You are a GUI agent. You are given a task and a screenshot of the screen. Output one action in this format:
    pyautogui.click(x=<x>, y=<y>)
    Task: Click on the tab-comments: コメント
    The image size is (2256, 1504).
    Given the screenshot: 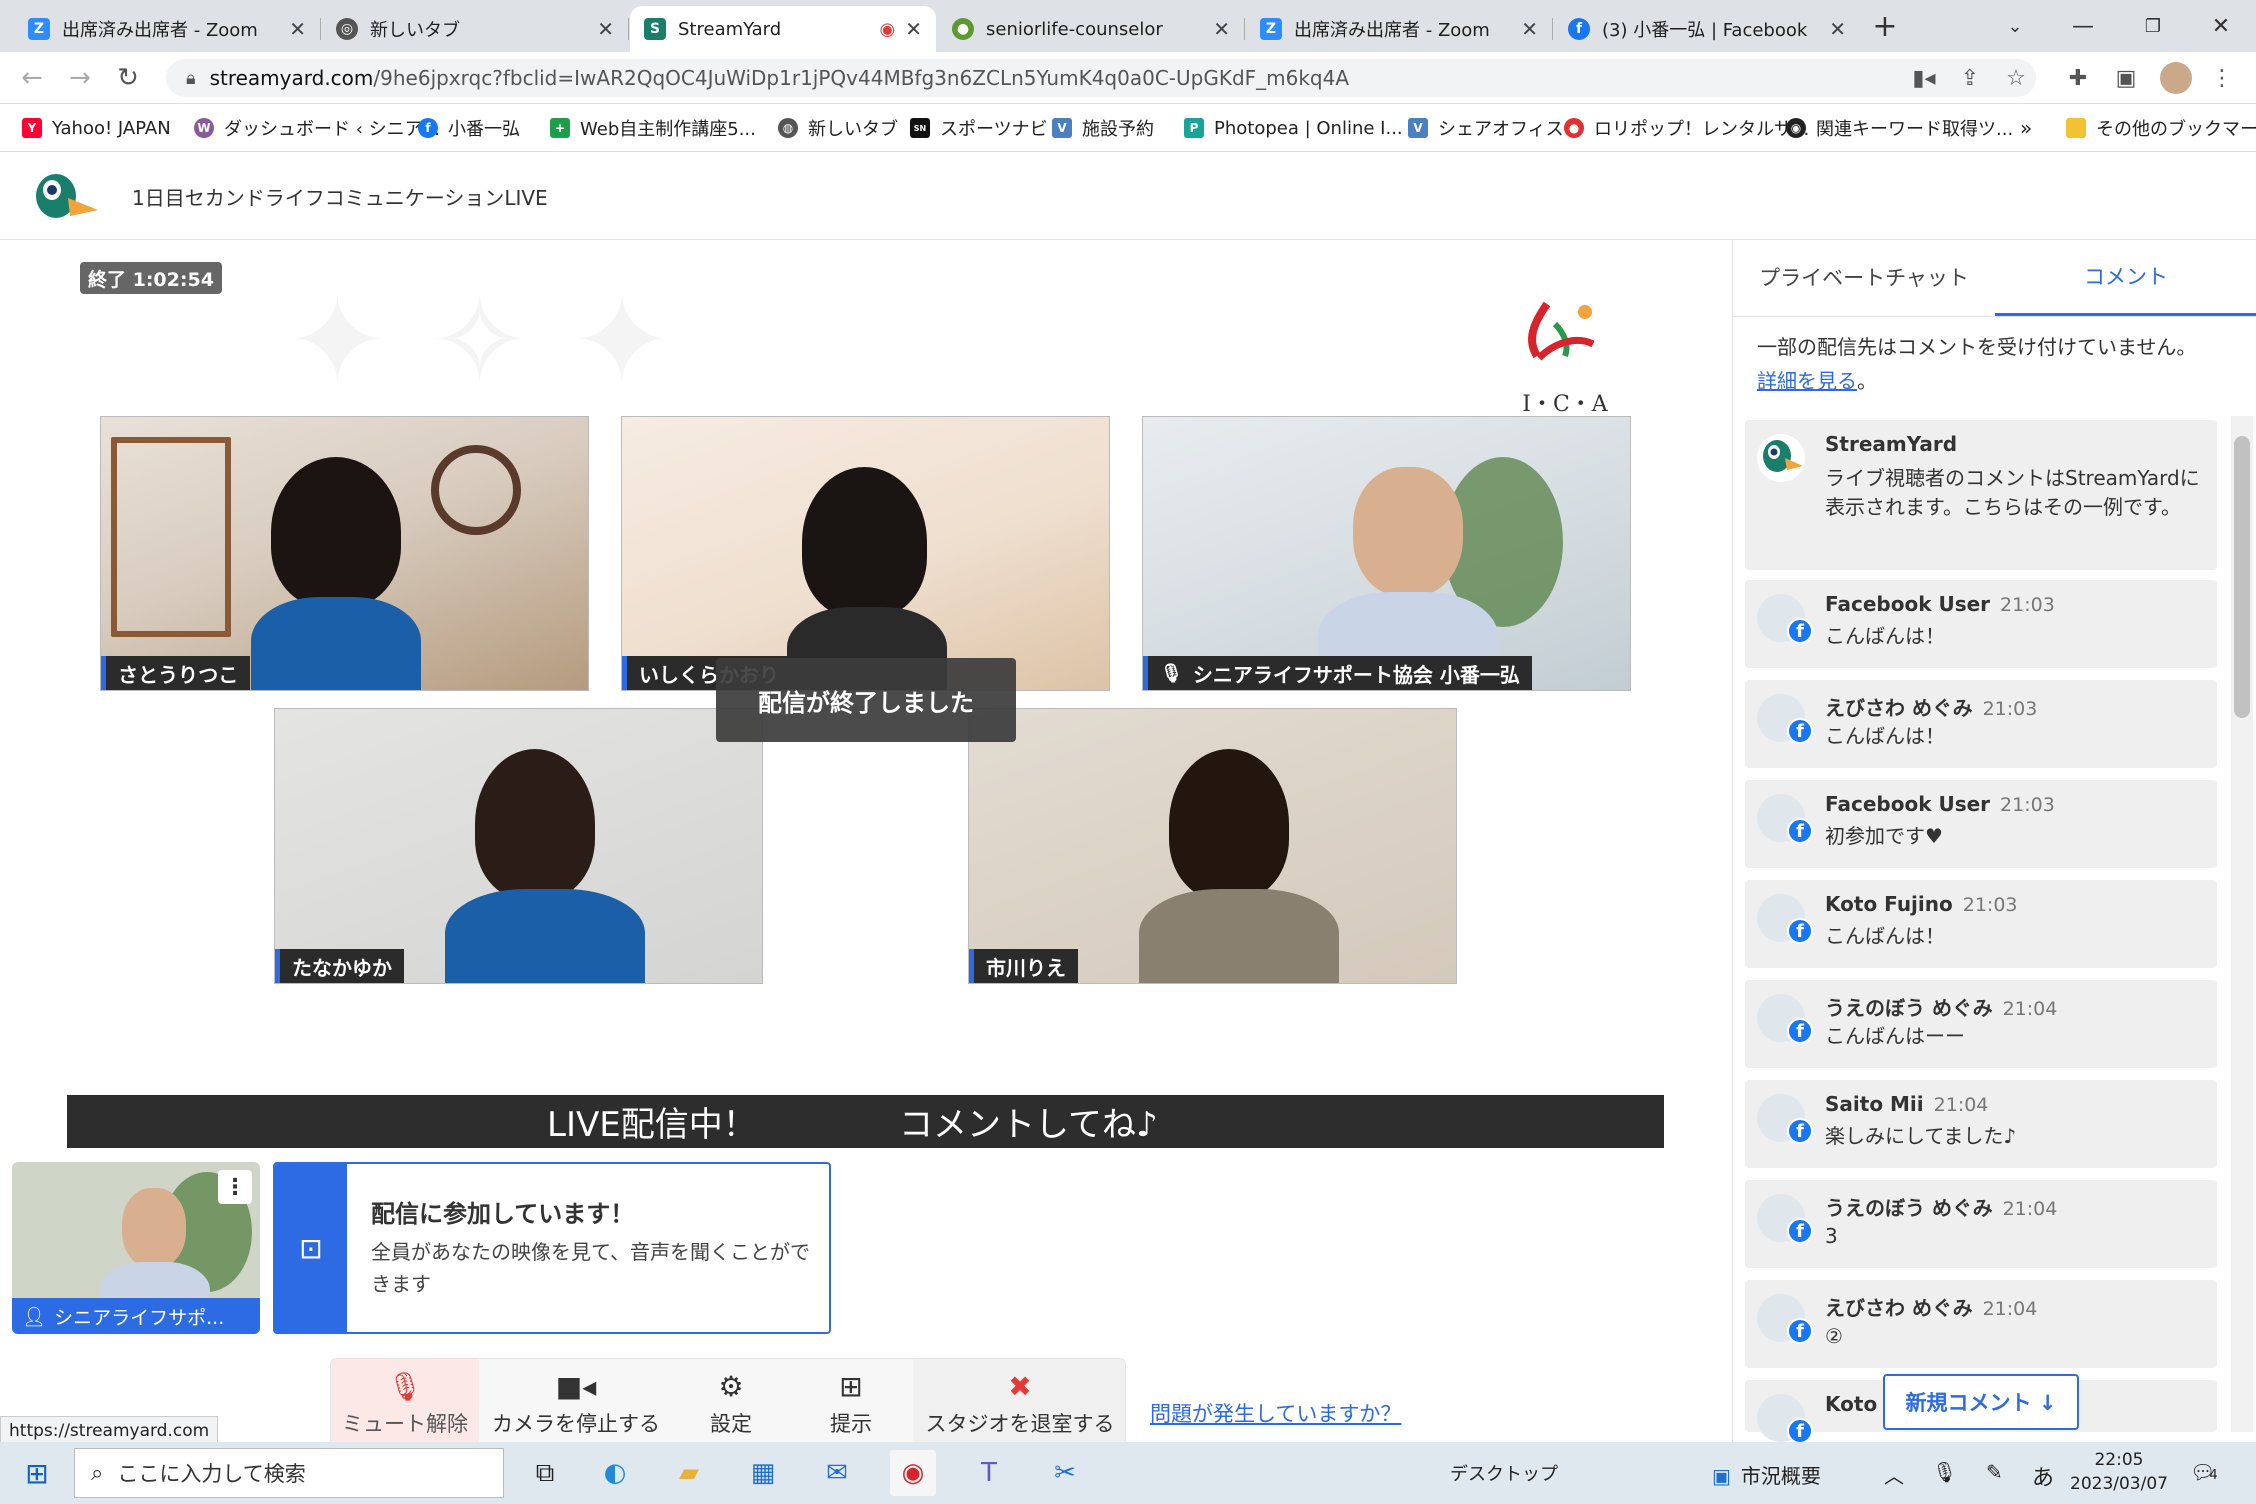 What is the action you would take?
    pyautogui.click(x=2125, y=278)
    